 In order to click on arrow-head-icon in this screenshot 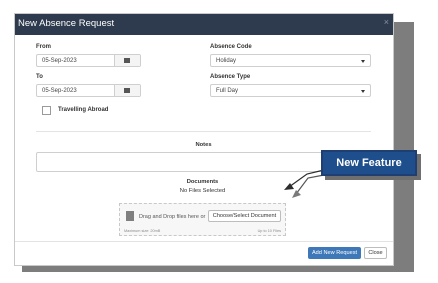, I will do `click(296, 194)`.